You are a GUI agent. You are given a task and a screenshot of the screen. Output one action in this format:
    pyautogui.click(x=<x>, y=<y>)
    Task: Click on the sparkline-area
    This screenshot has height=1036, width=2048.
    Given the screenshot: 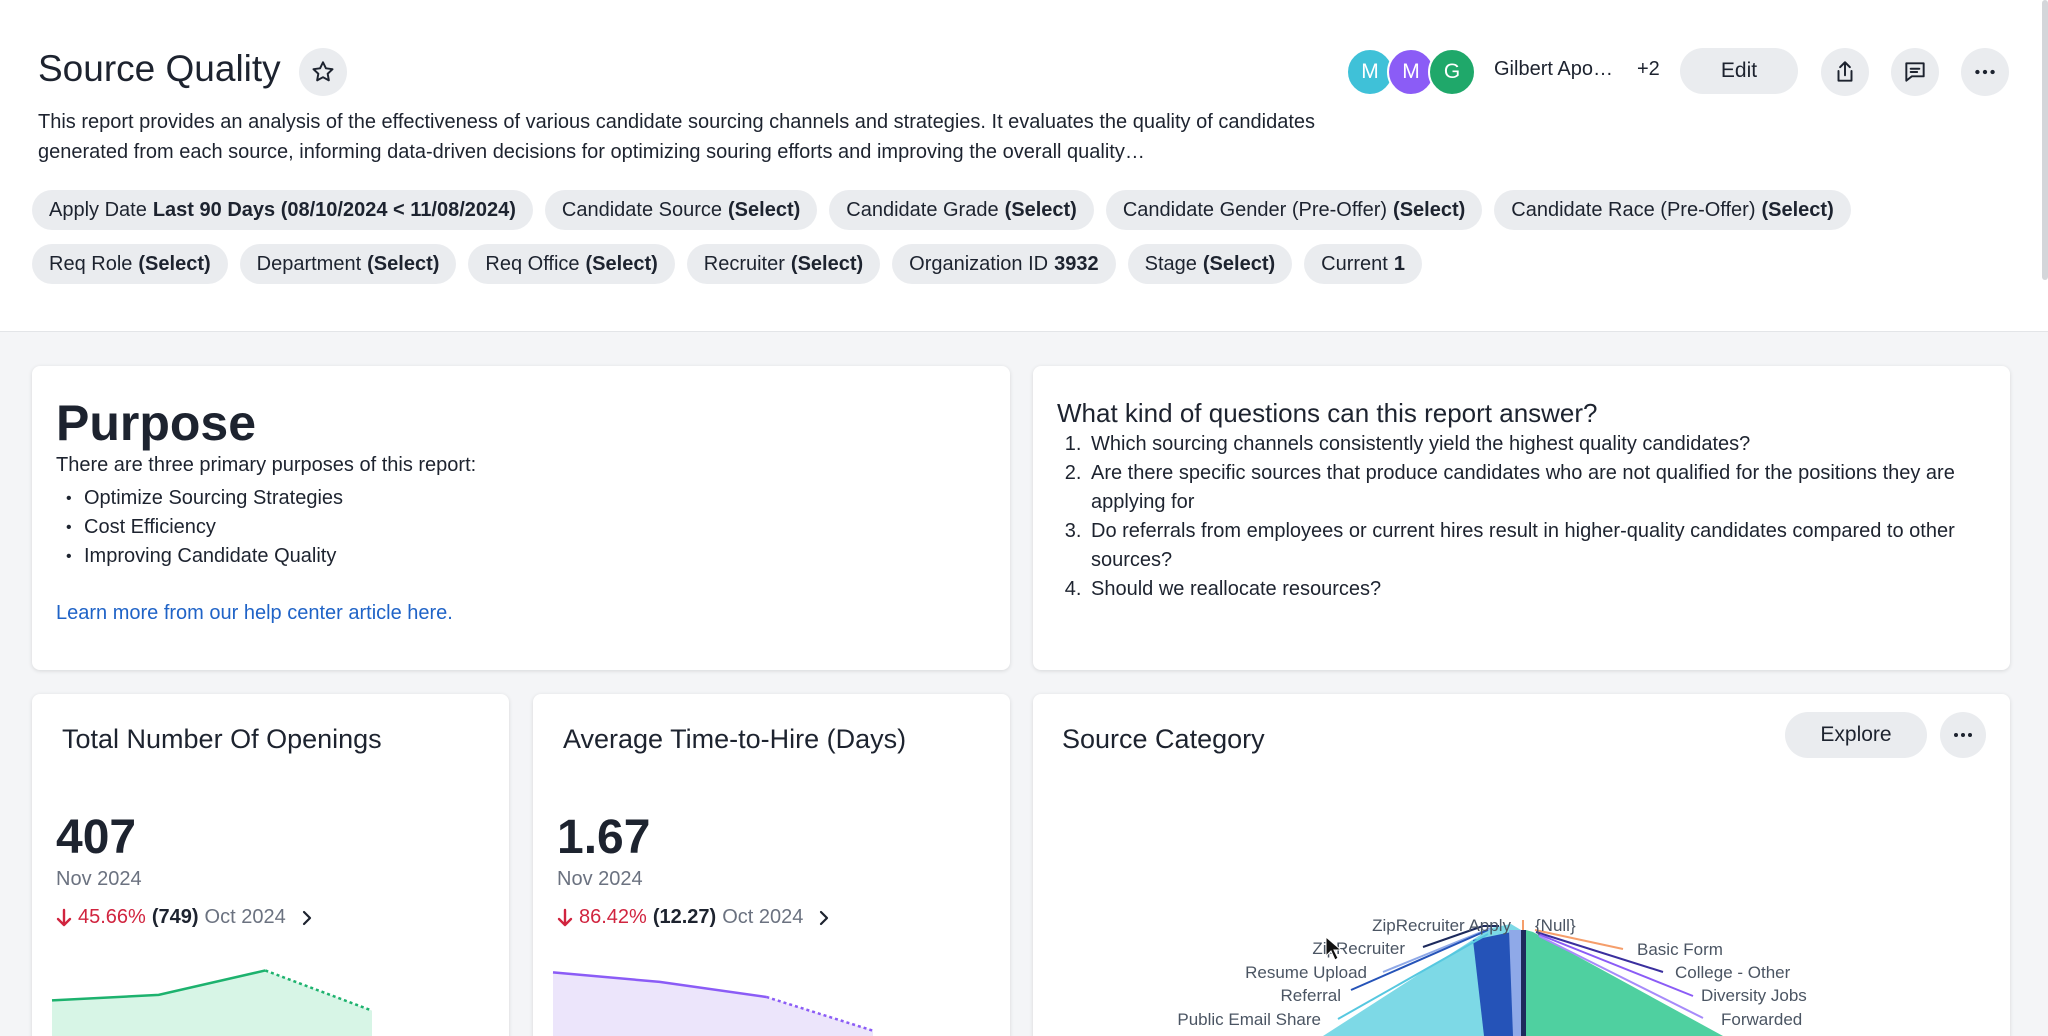 What is the action you would take?
    pyautogui.click(x=212, y=1003)
    